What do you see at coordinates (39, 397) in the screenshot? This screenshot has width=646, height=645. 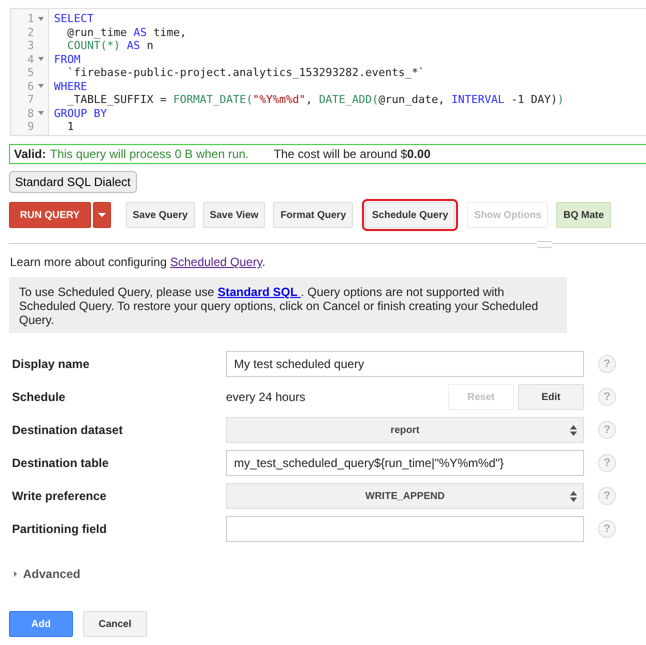 I see `field-label: Schedule` at bounding box center [39, 397].